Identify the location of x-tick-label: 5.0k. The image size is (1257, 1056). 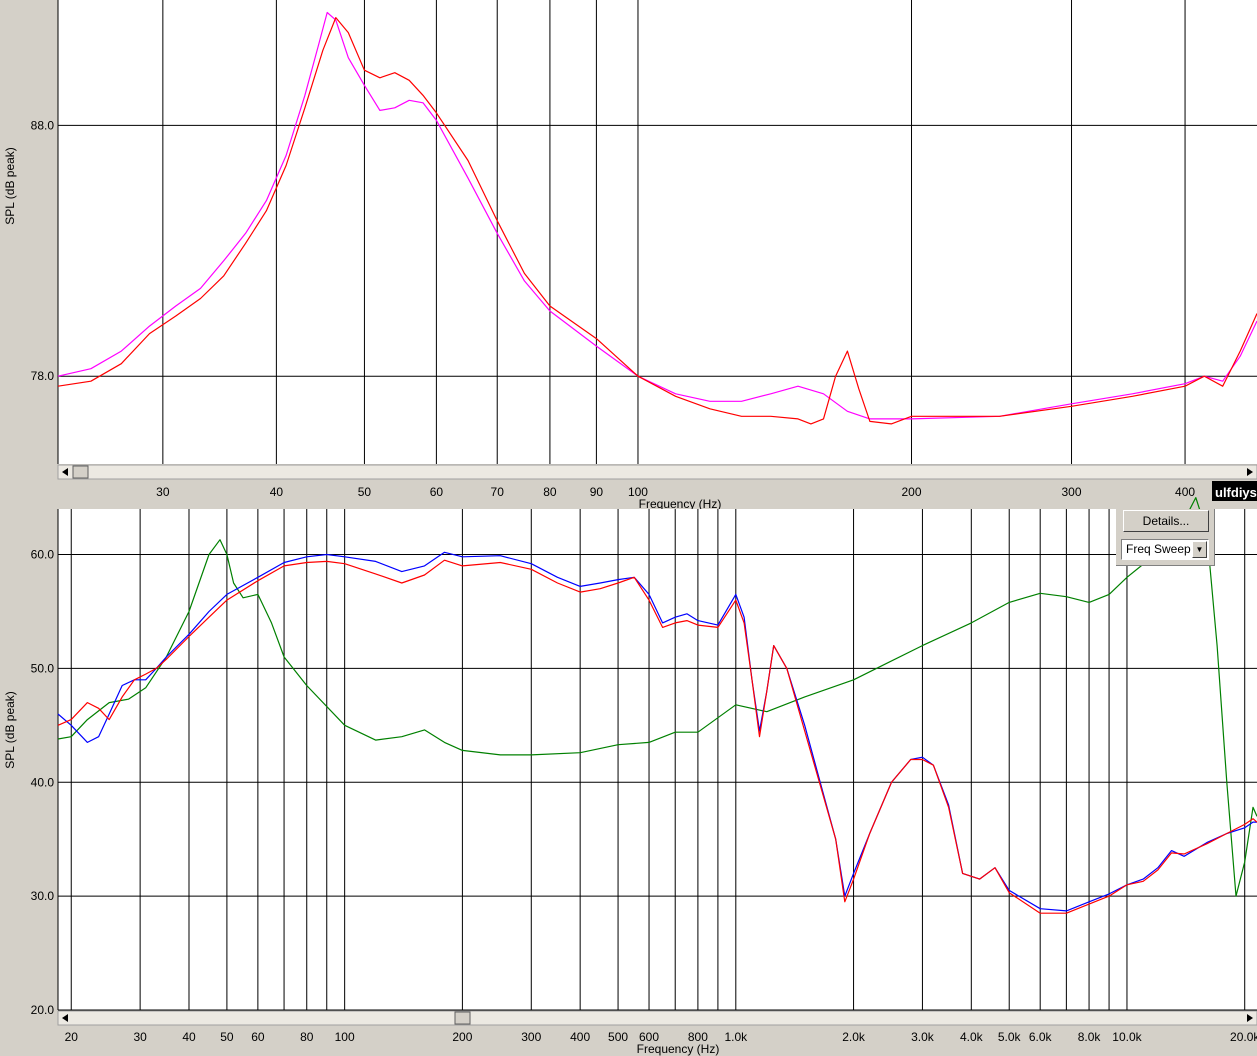
(1010, 1037).